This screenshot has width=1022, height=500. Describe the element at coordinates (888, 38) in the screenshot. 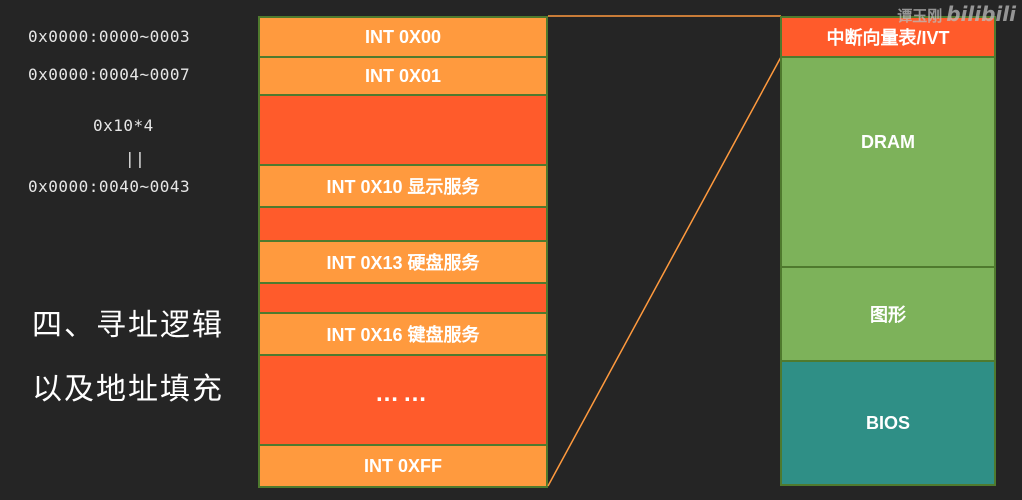

I see `memory-segment-label: 中断向量表/IVT` at that location.